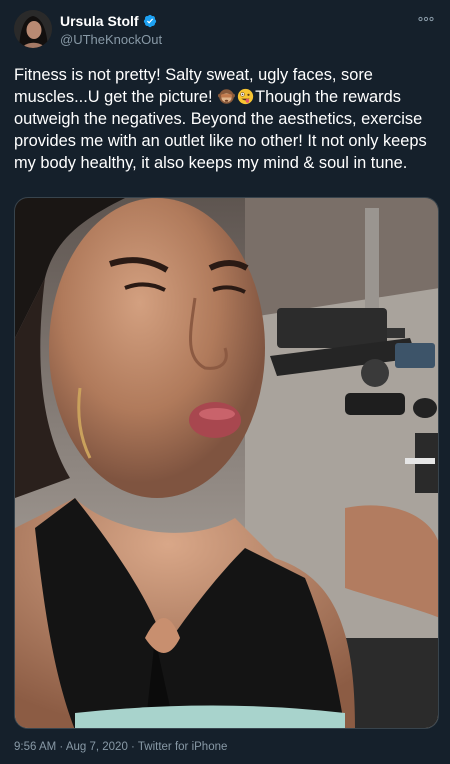 This screenshot has height=764, width=450. I want to click on zany-face-icon, so click(246, 96).